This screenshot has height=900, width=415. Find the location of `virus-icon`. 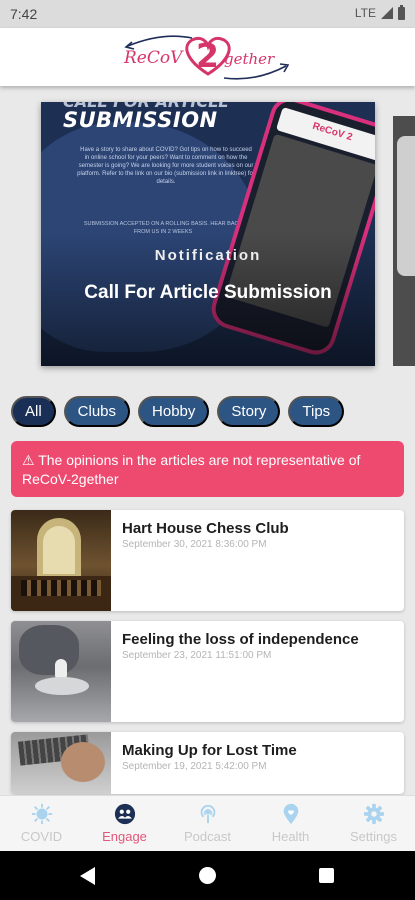

virus-icon is located at coordinates (41, 814).